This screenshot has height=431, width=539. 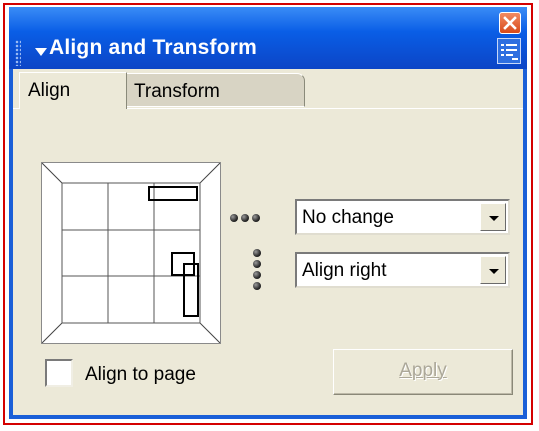 I want to click on apply-button: Apply, so click(x=423, y=372).